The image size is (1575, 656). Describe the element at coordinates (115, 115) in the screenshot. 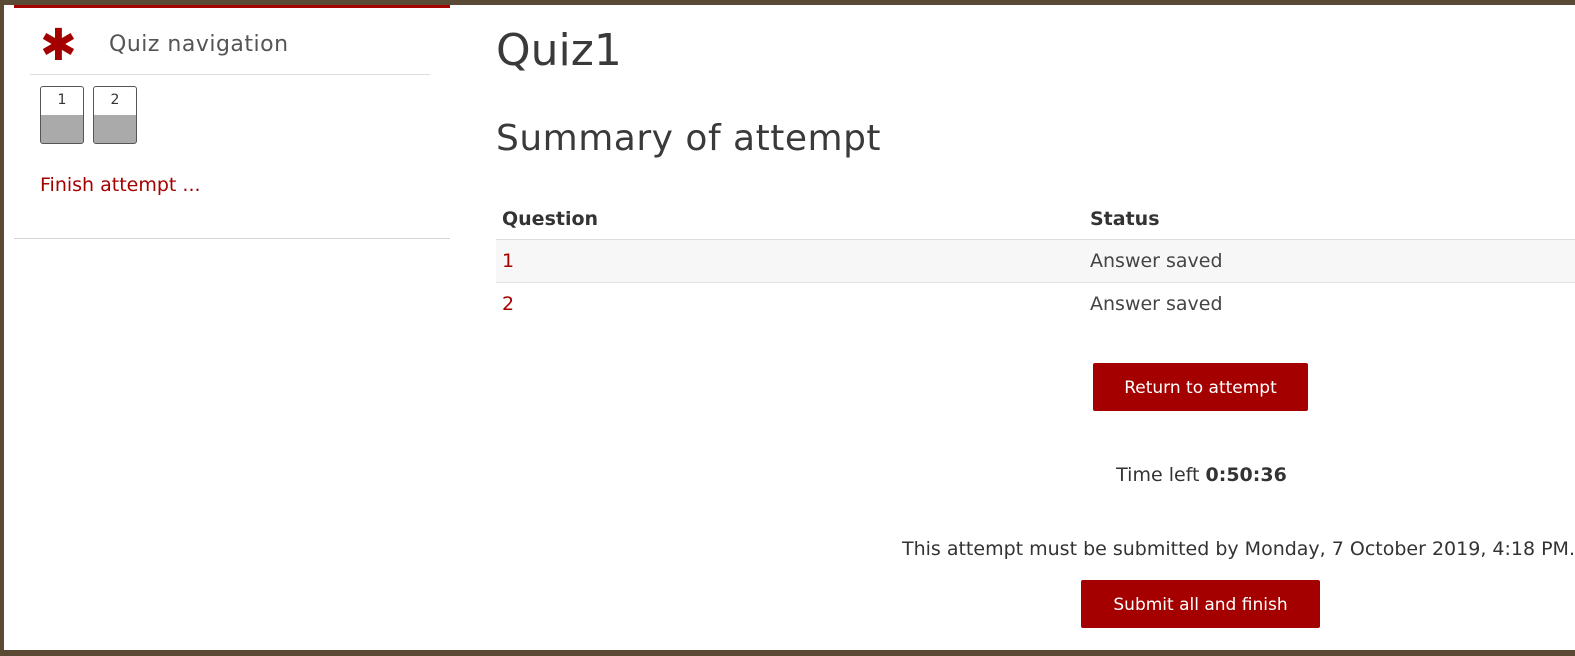

I see `question-nav-button-2: 2` at that location.